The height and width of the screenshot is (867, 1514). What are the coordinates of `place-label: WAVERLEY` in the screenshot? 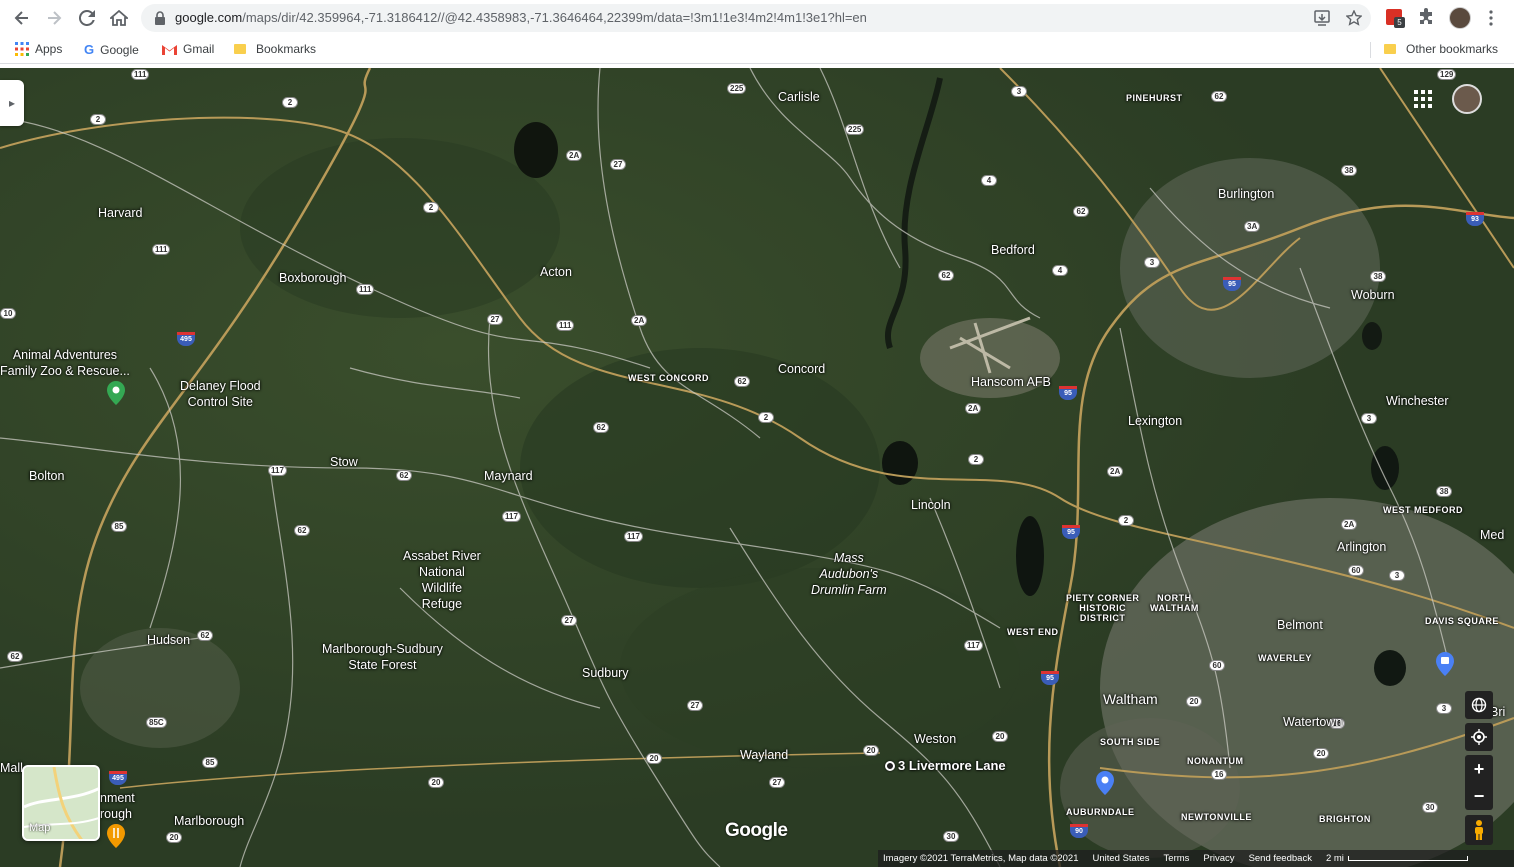 It's located at (1285, 658).